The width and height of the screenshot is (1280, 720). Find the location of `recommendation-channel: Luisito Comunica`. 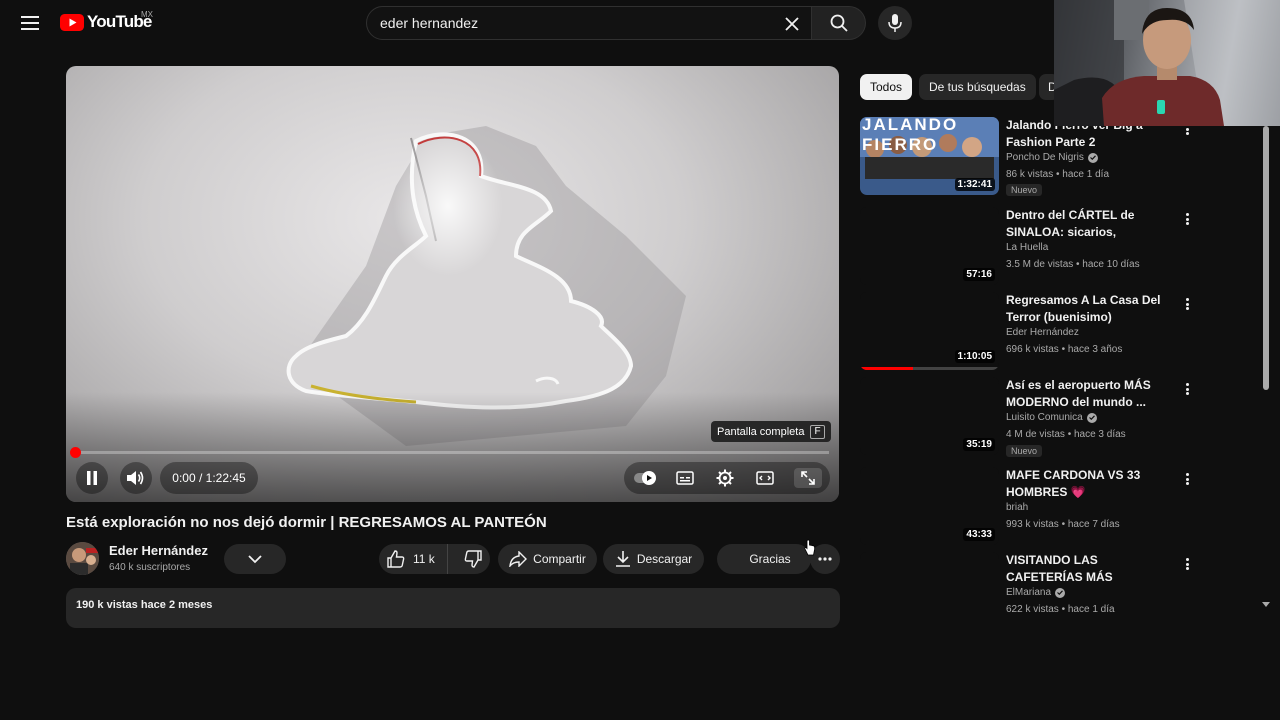

recommendation-channel: Luisito Comunica is located at coordinates (1051, 417).